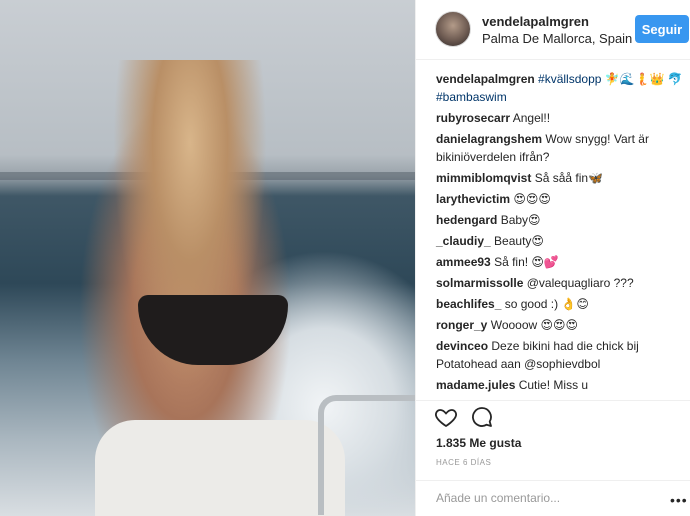 This screenshot has width=690, height=516. What do you see at coordinates (473, 118) in the screenshot?
I see `comment-username: rubyrosecarr` at bounding box center [473, 118].